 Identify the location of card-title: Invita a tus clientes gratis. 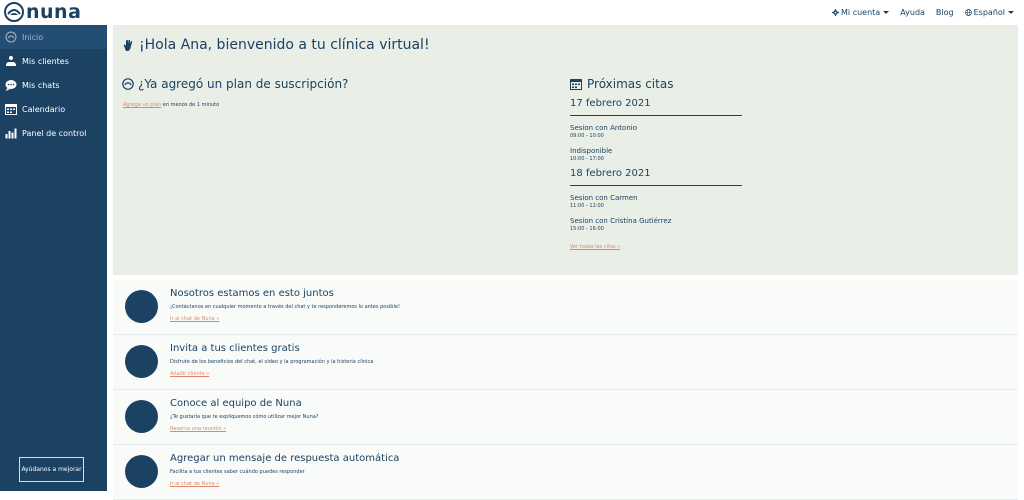
(235, 348).